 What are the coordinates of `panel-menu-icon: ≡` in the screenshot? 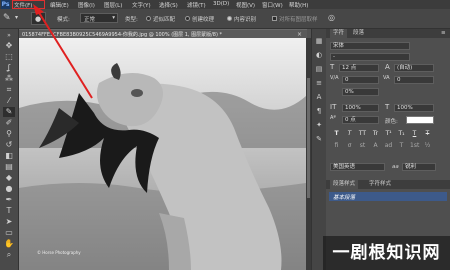 It's located at (443, 33).